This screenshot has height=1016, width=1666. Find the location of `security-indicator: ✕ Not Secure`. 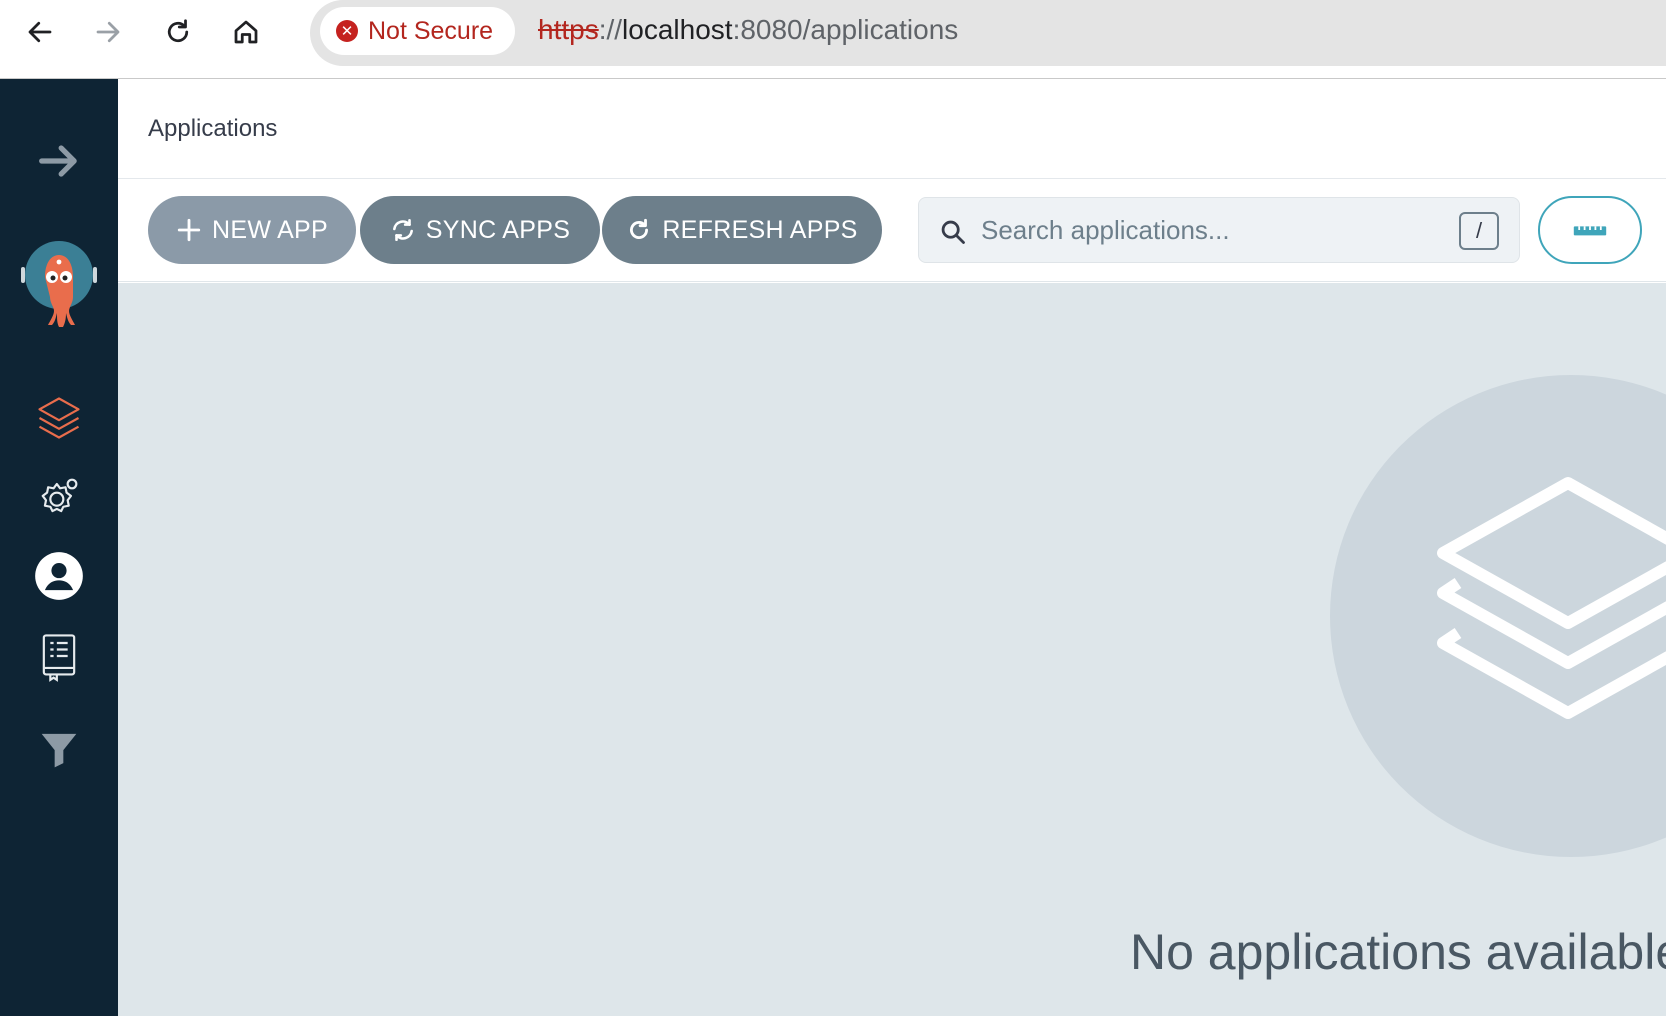

security-indicator: ✕ Not Secure is located at coordinates (418, 31).